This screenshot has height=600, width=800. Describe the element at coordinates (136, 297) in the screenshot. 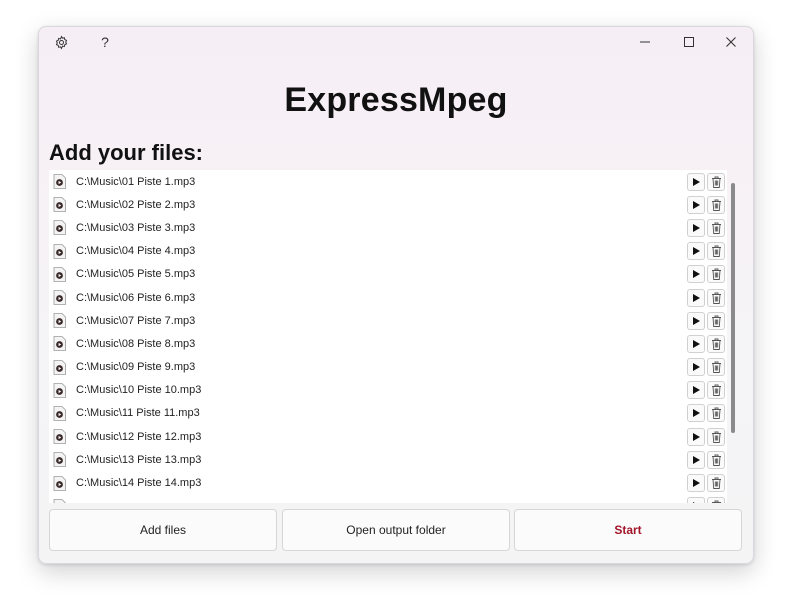

I see `file-path-label: C:\Music\06 Piste 6.mp3` at that location.